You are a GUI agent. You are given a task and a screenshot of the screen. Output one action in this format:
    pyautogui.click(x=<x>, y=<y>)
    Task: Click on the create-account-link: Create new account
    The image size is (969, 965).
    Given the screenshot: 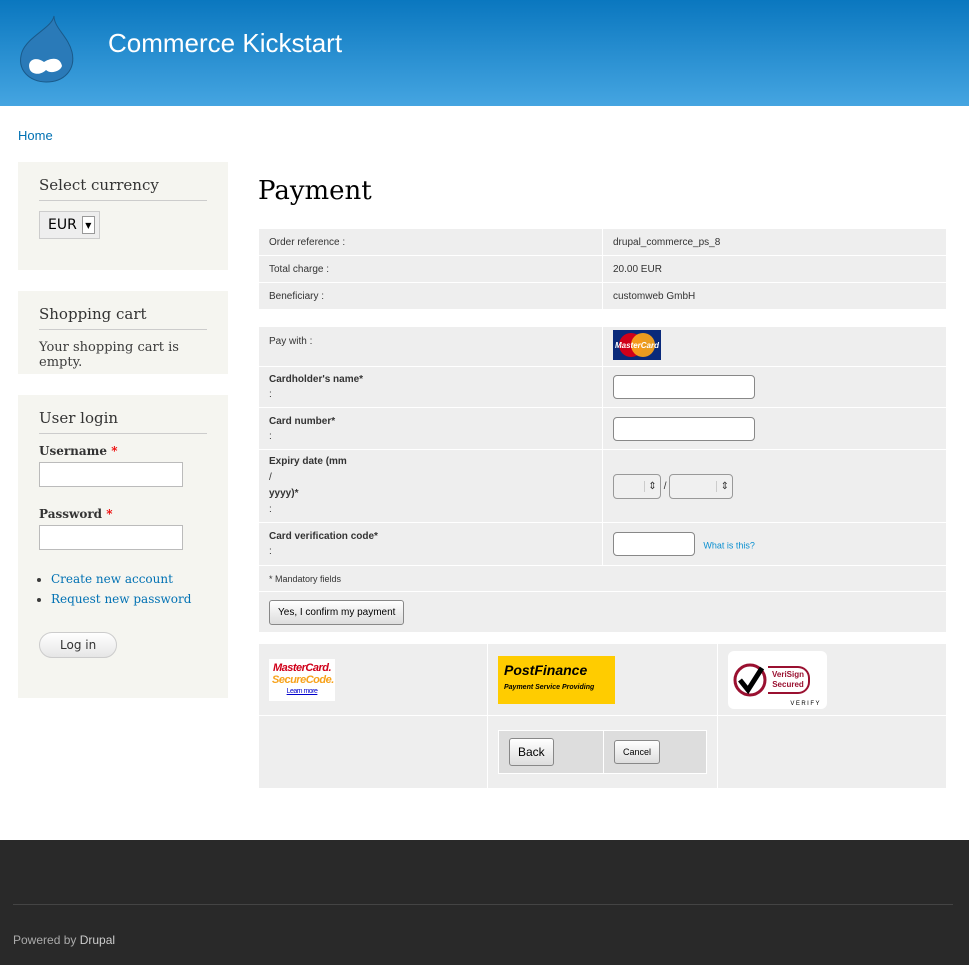 What is the action you would take?
    pyautogui.click(x=112, y=579)
    